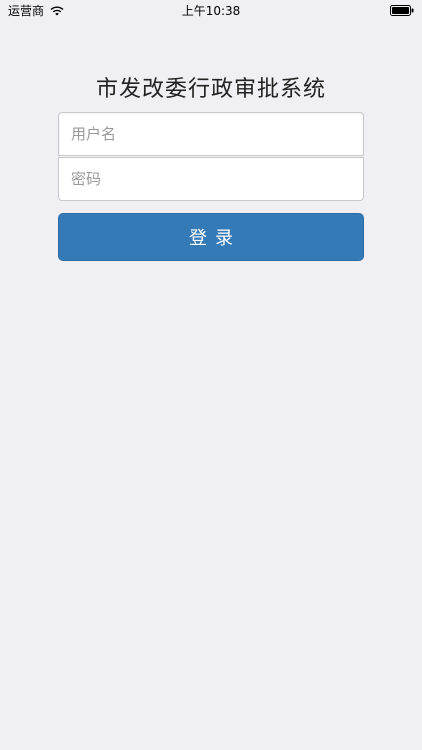 This screenshot has height=750, width=422. Describe the element at coordinates (402, 10) in the screenshot. I see `battery-icon` at that location.